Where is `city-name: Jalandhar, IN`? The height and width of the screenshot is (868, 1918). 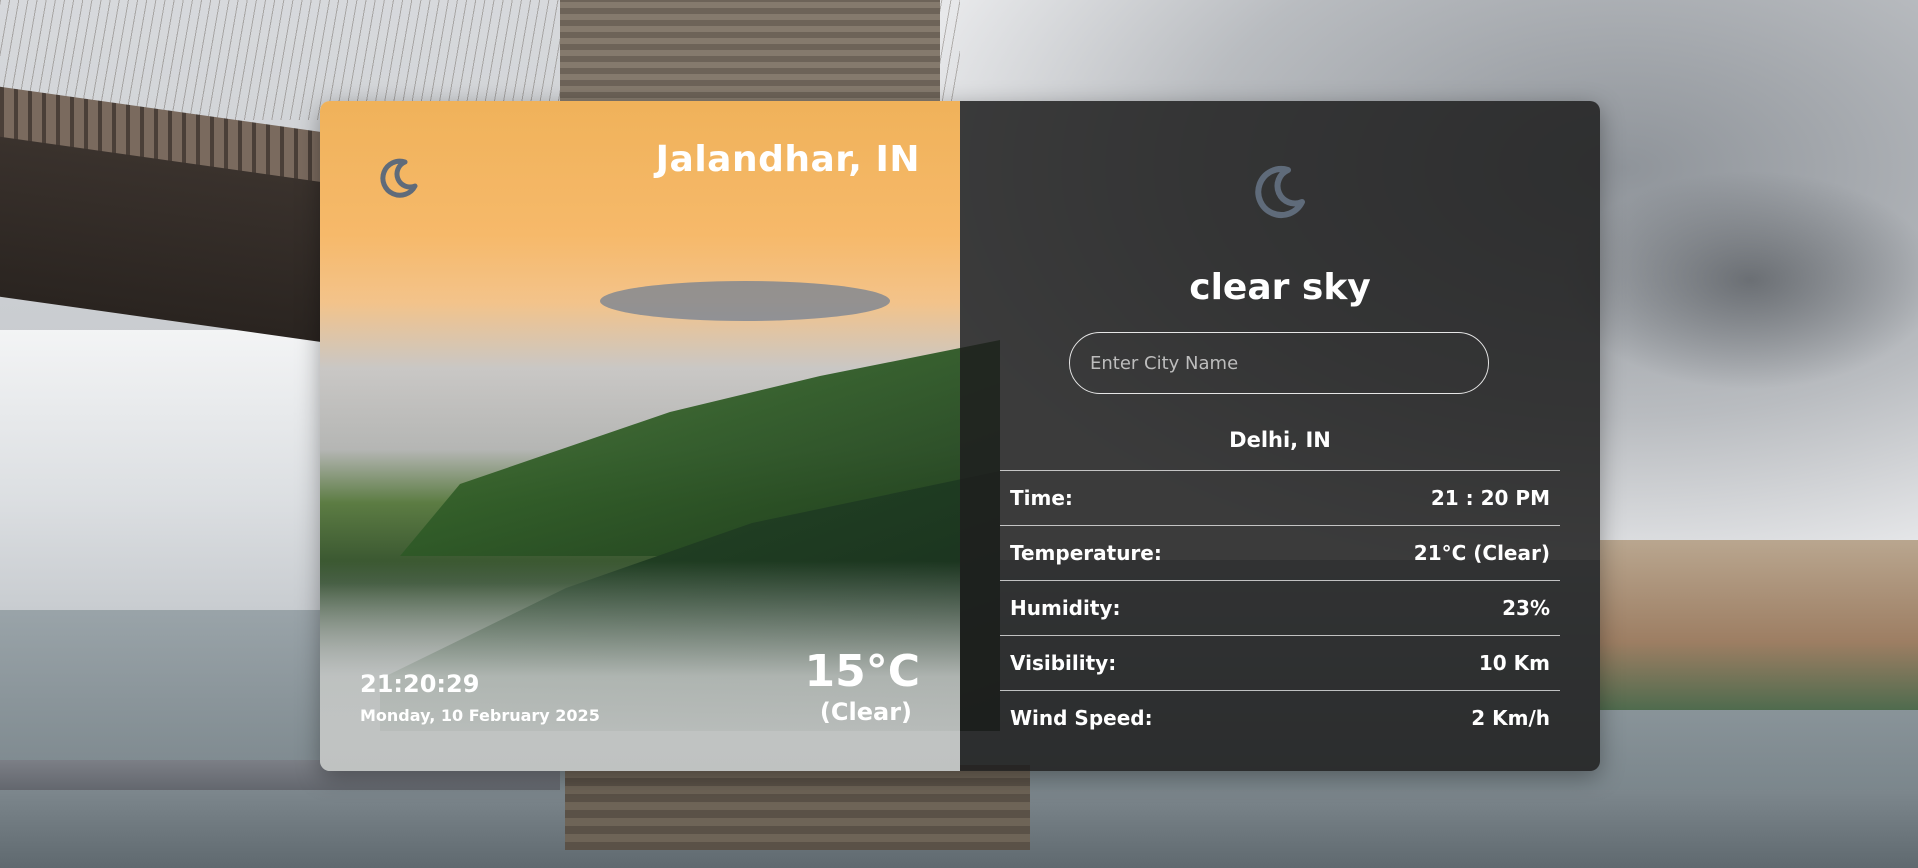 city-name: Jalandhar, IN is located at coordinates (787, 159).